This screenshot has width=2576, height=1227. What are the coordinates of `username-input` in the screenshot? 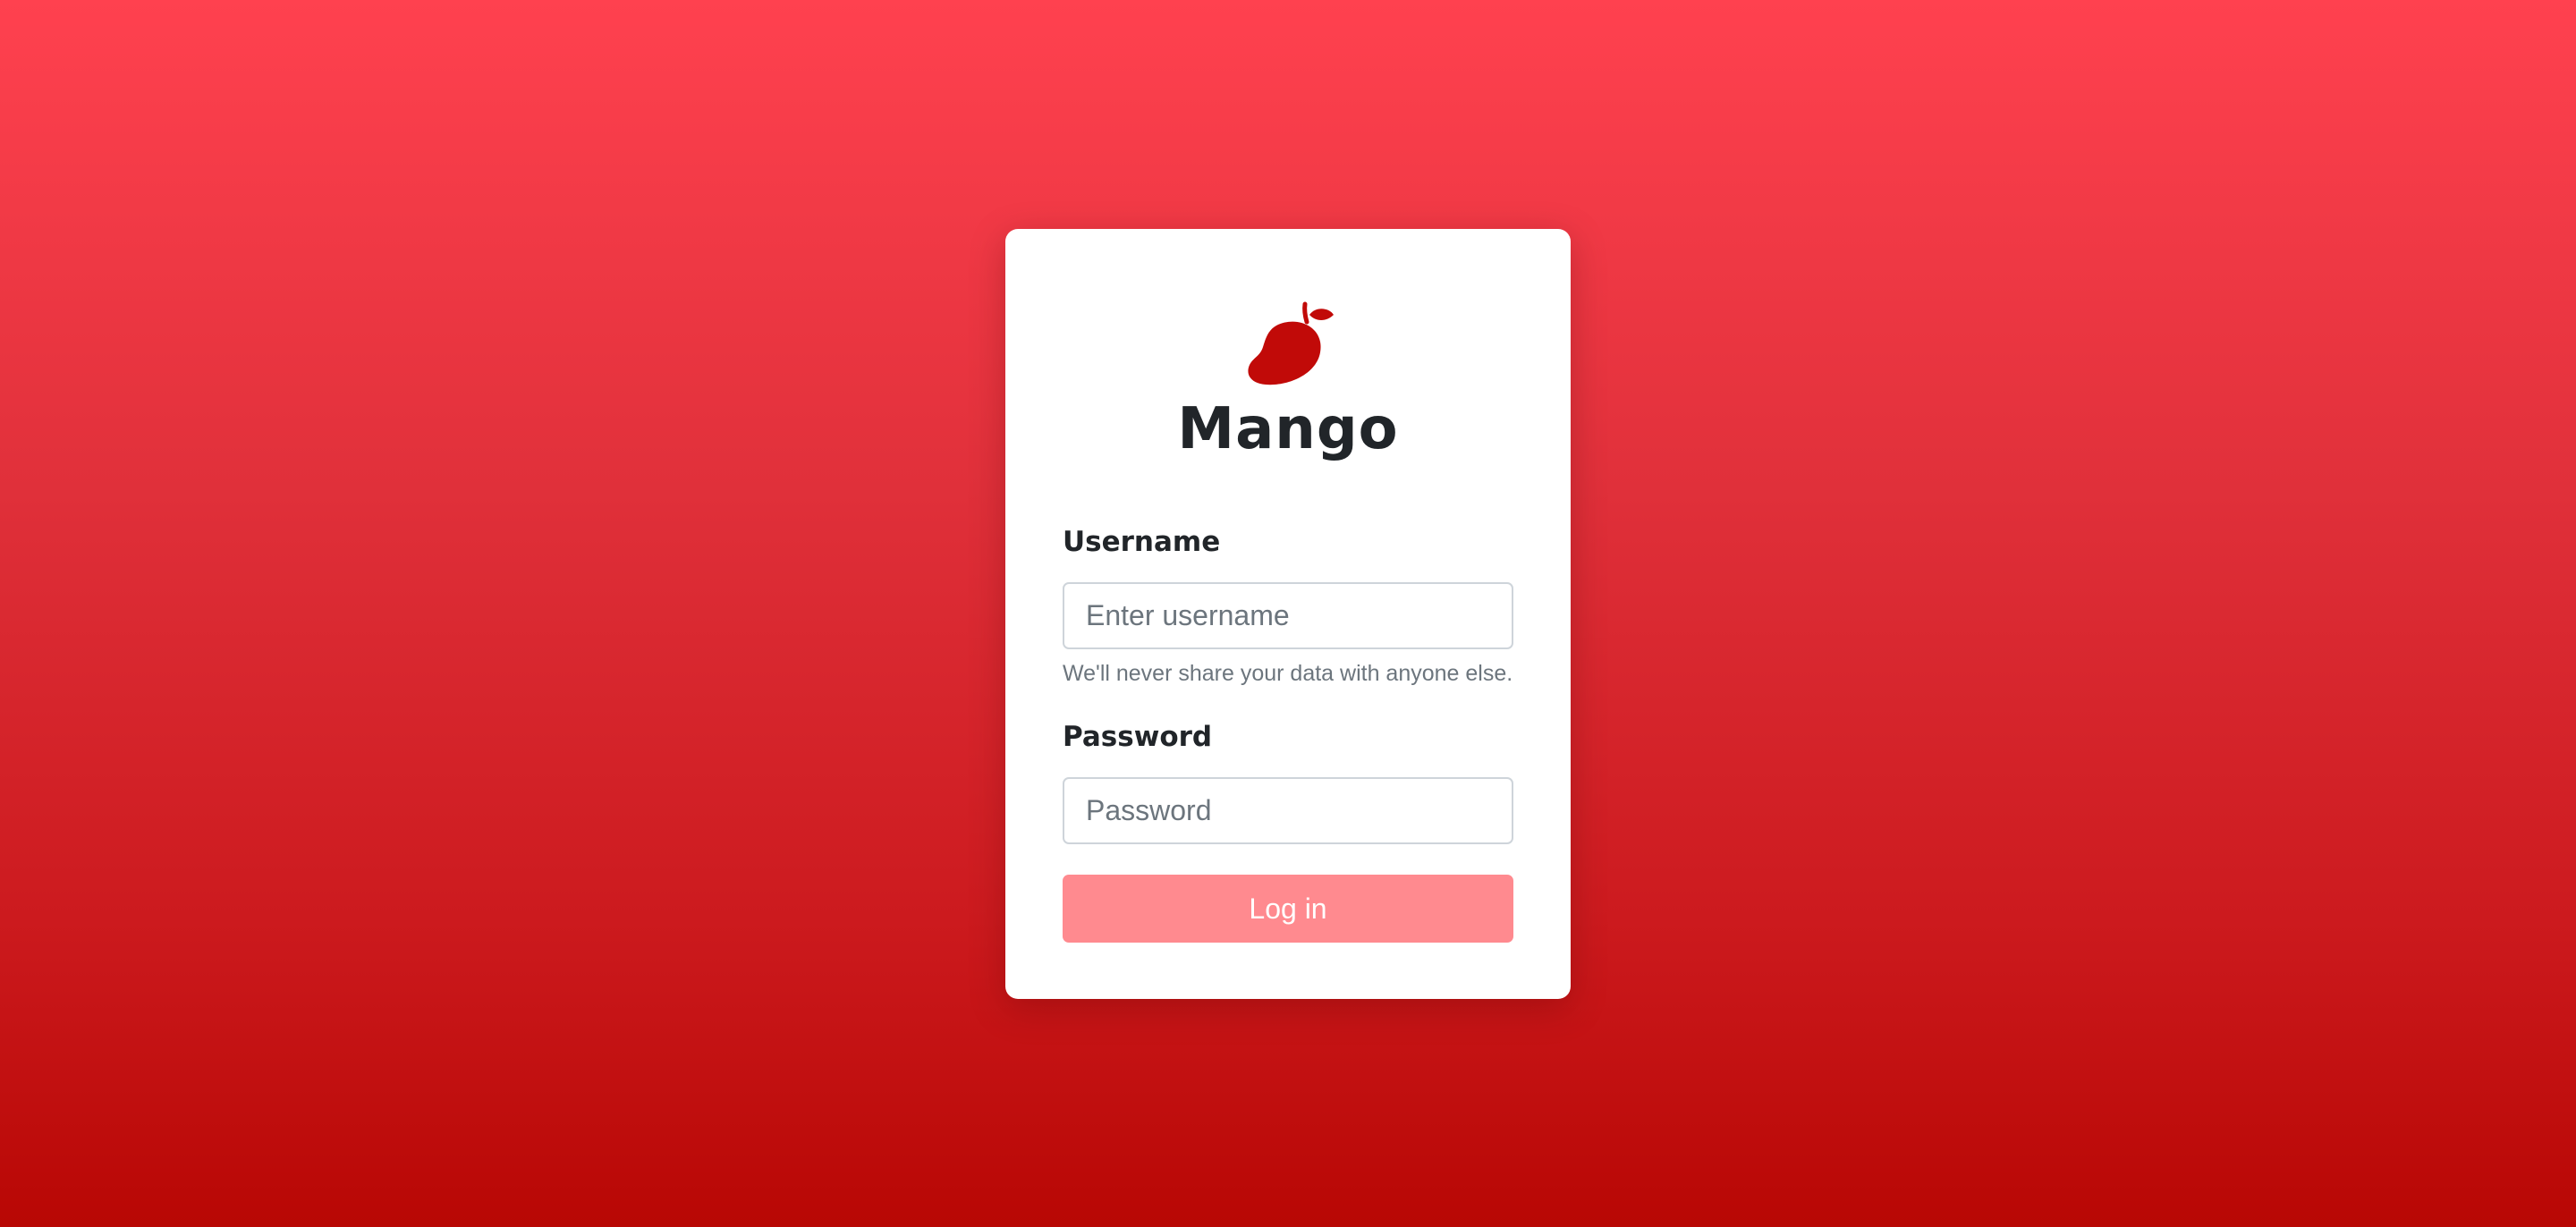 It's located at (1288, 615).